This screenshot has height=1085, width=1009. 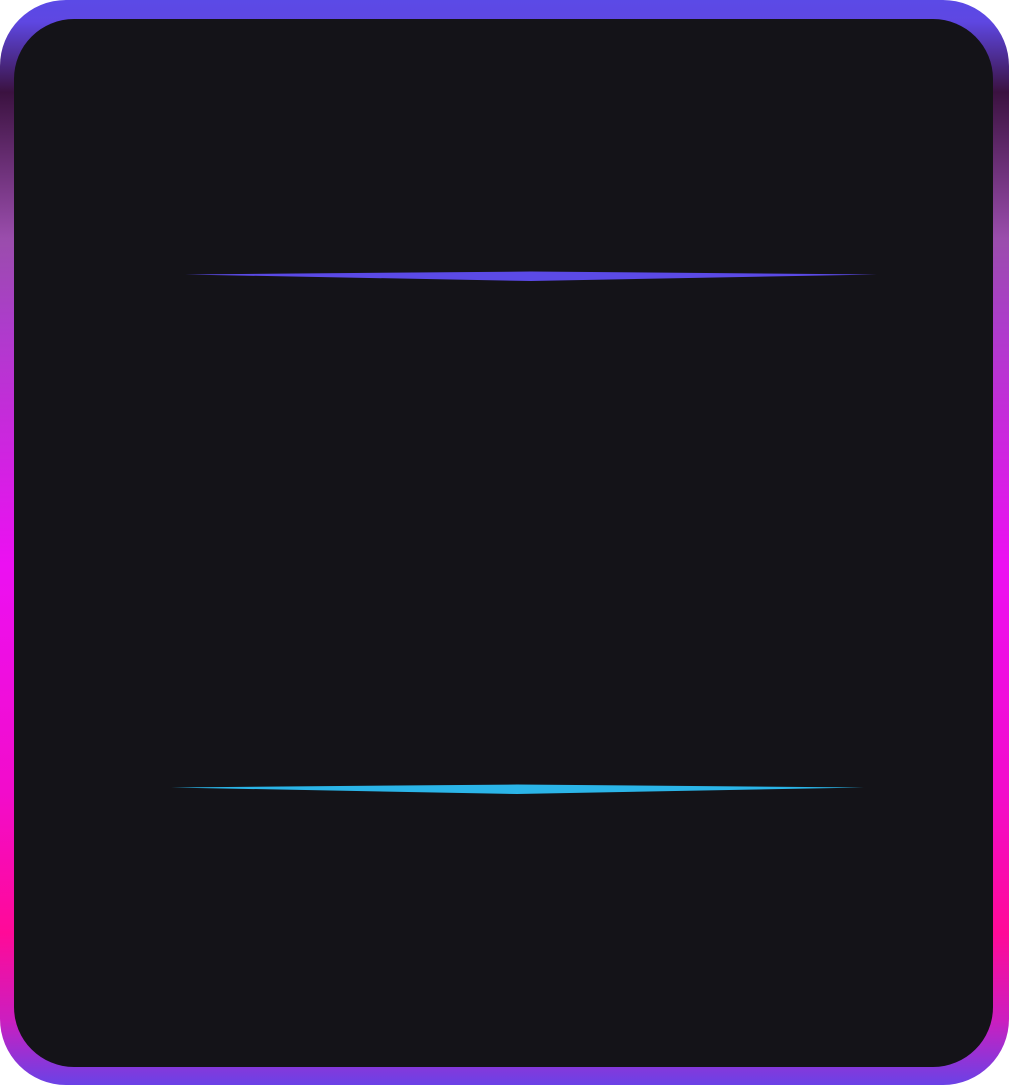 I want to click on bottom-glow-divider, so click(x=517, y=789).